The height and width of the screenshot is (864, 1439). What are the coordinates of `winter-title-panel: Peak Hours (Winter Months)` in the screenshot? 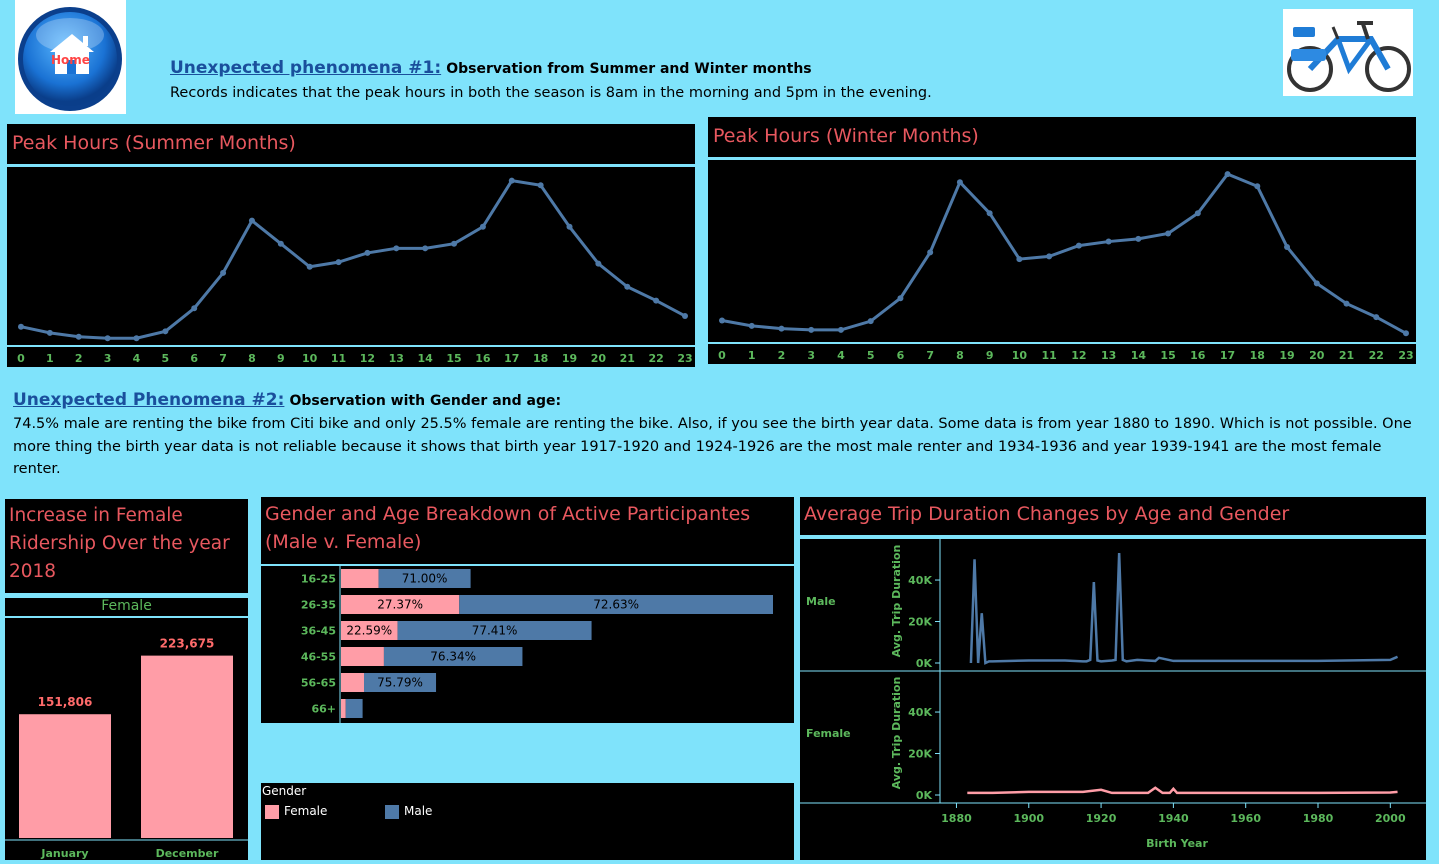 It's located at (1062, 137).